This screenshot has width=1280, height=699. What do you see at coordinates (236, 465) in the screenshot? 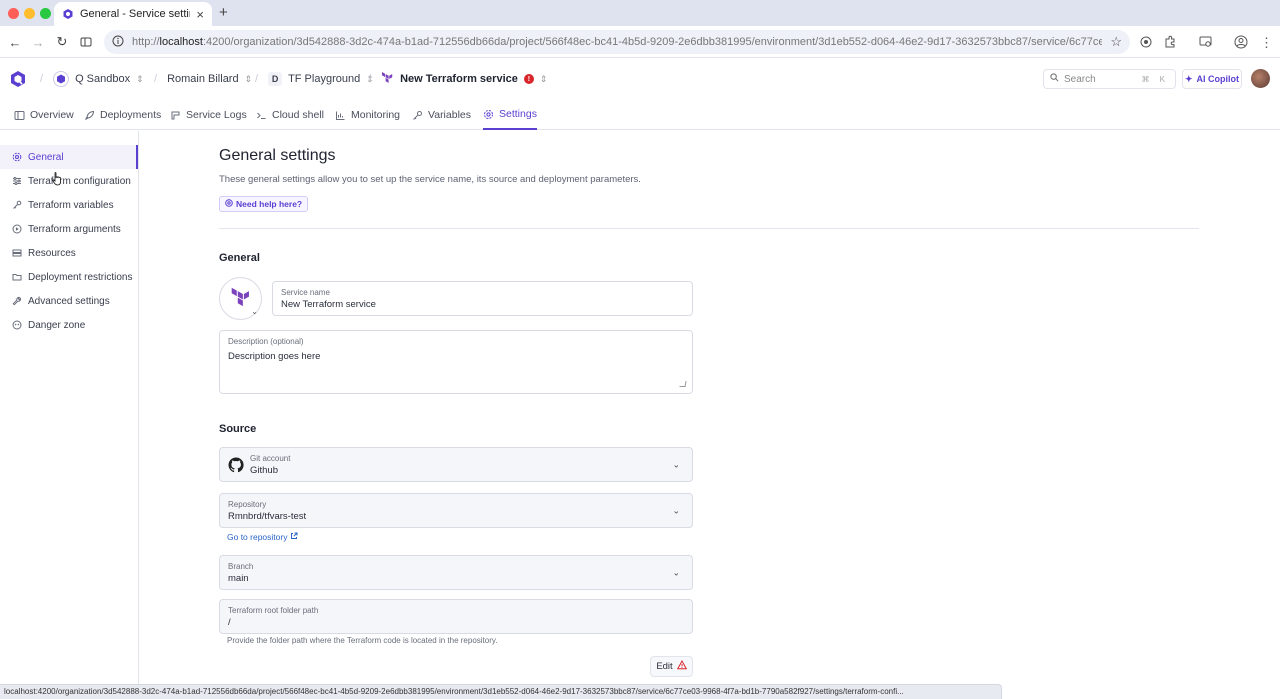
I see `github-icon` at bounding box center [236, 465].